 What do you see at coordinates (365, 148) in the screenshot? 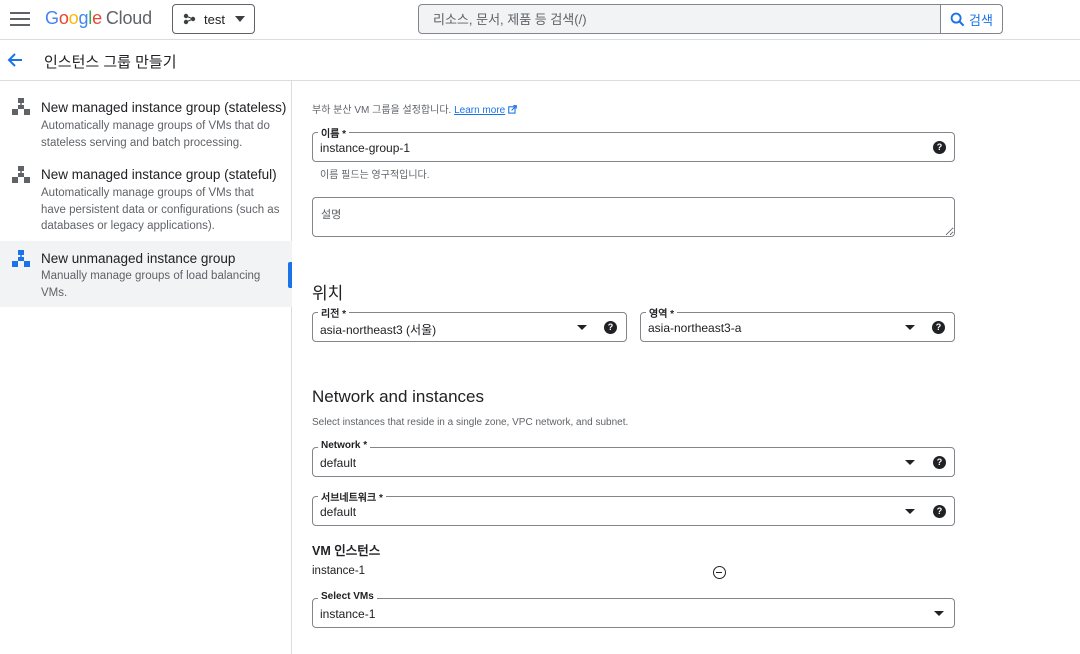
I see `name-value: instance-group-1` at bounding box center [365, 148].